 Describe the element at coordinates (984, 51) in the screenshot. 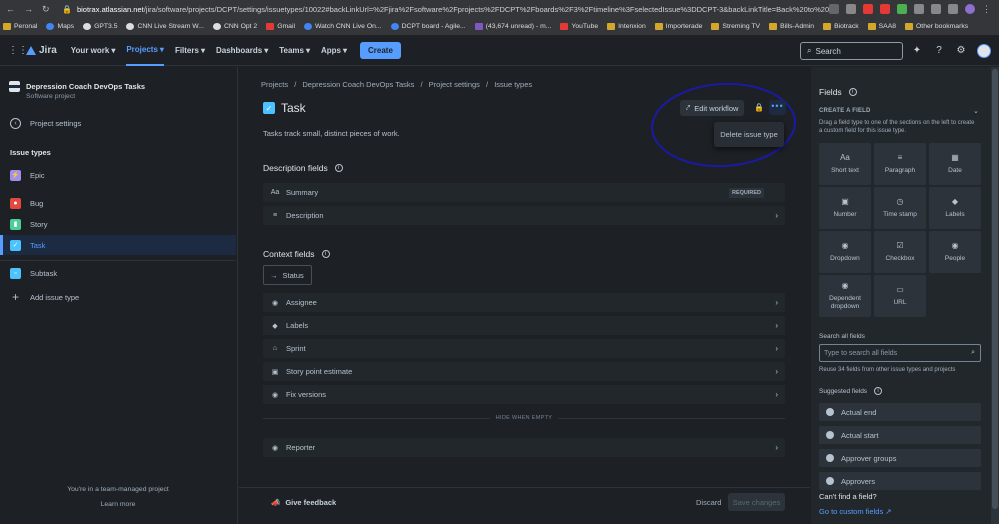

I see `user-avatar` at that location.